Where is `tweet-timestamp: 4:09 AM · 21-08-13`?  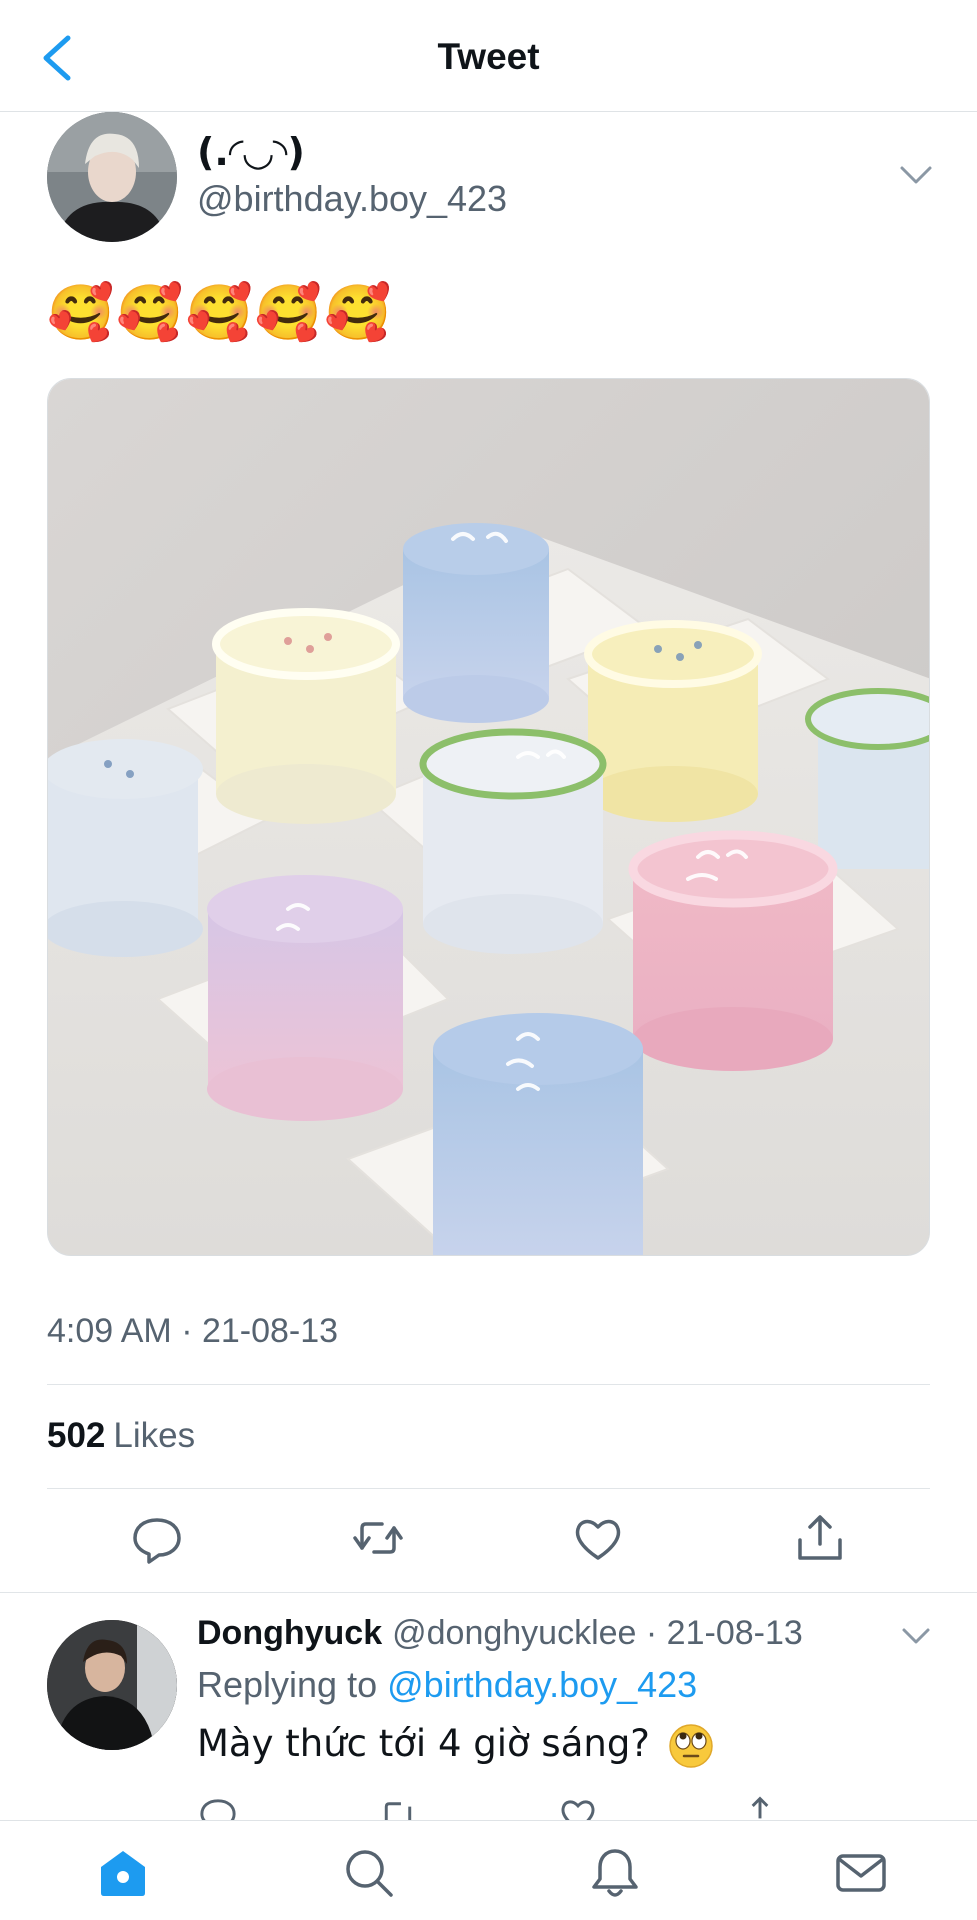 tweet-timestamp: 4:09 AM · 21-08-13 is located at coordinates (193, 1331).